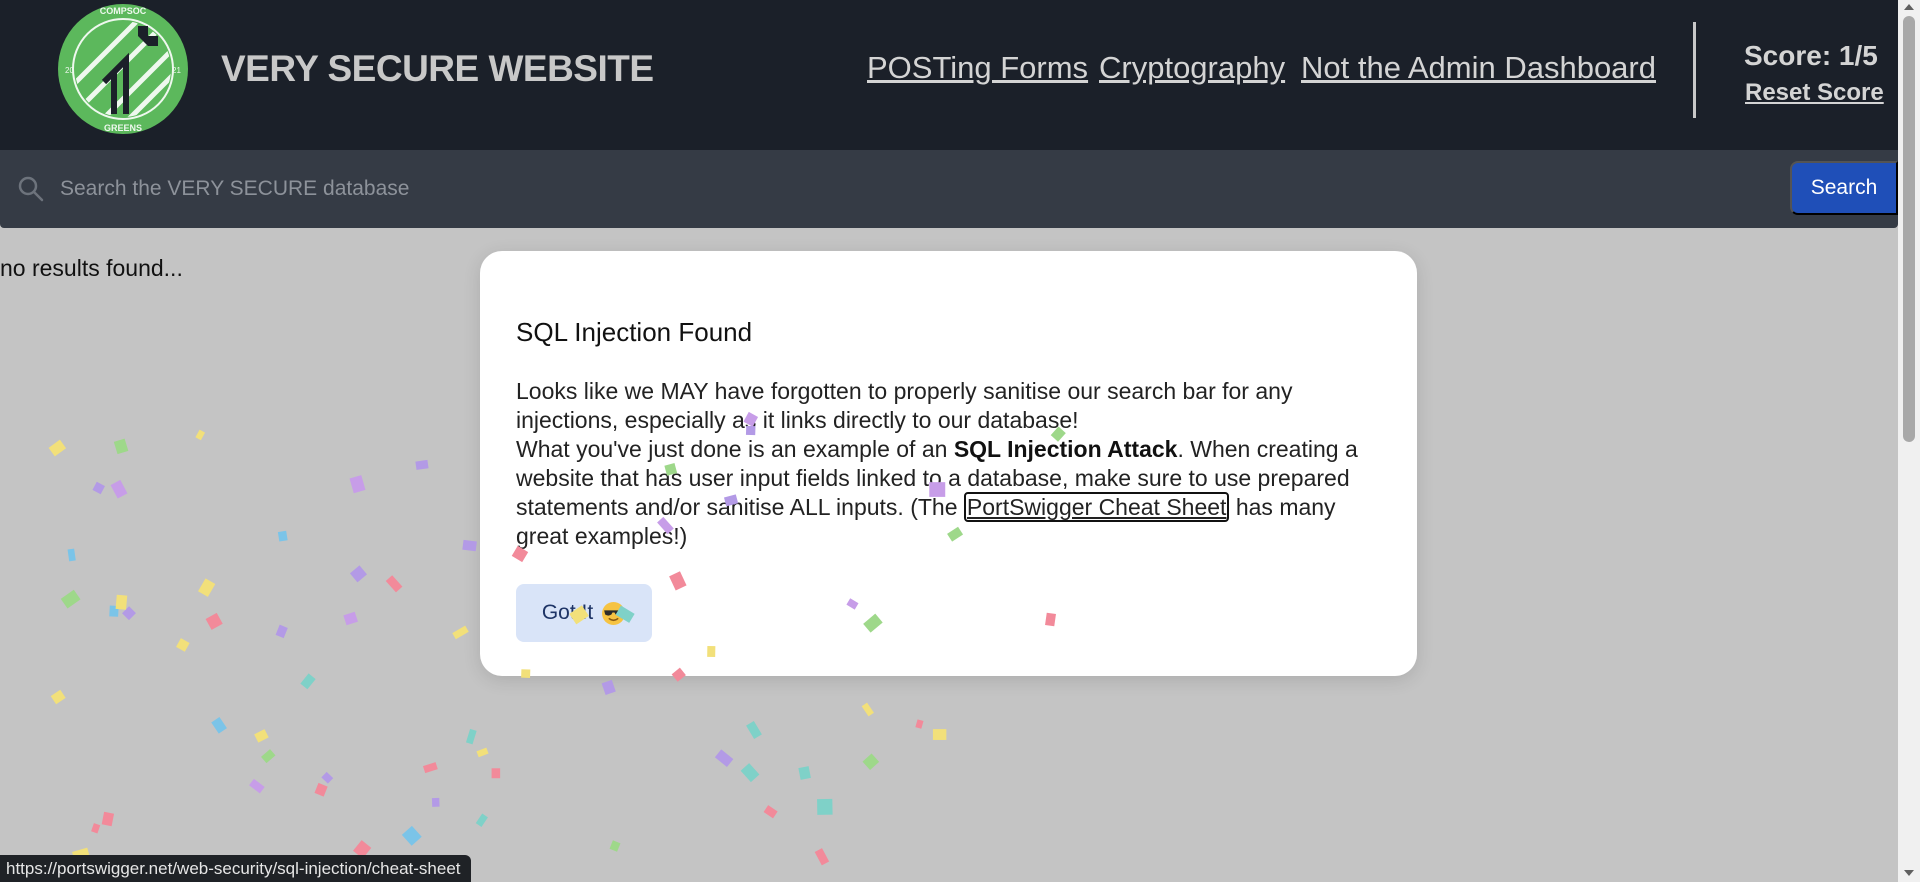 This screenshot has height=882, width=1920. Describe the element at coordinates (1192, 68) in the screenshot. I see `nav-link-cryptography: Cryptography` at that location.